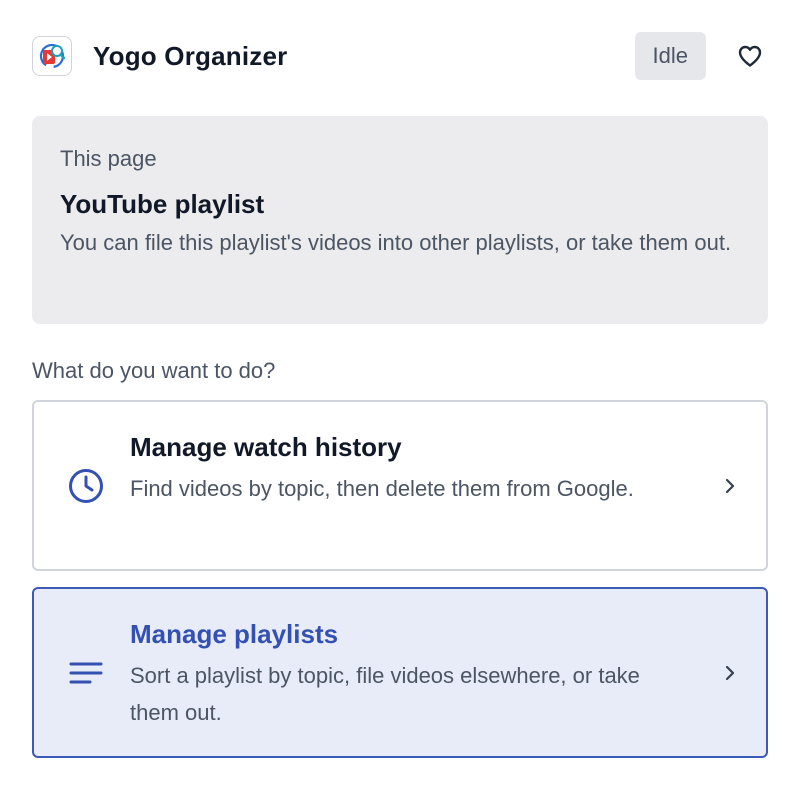  What do you see at coordinates (670, 56) in the screenshot?
I see `status-badge: Idle` at bounding box center [670, 56].